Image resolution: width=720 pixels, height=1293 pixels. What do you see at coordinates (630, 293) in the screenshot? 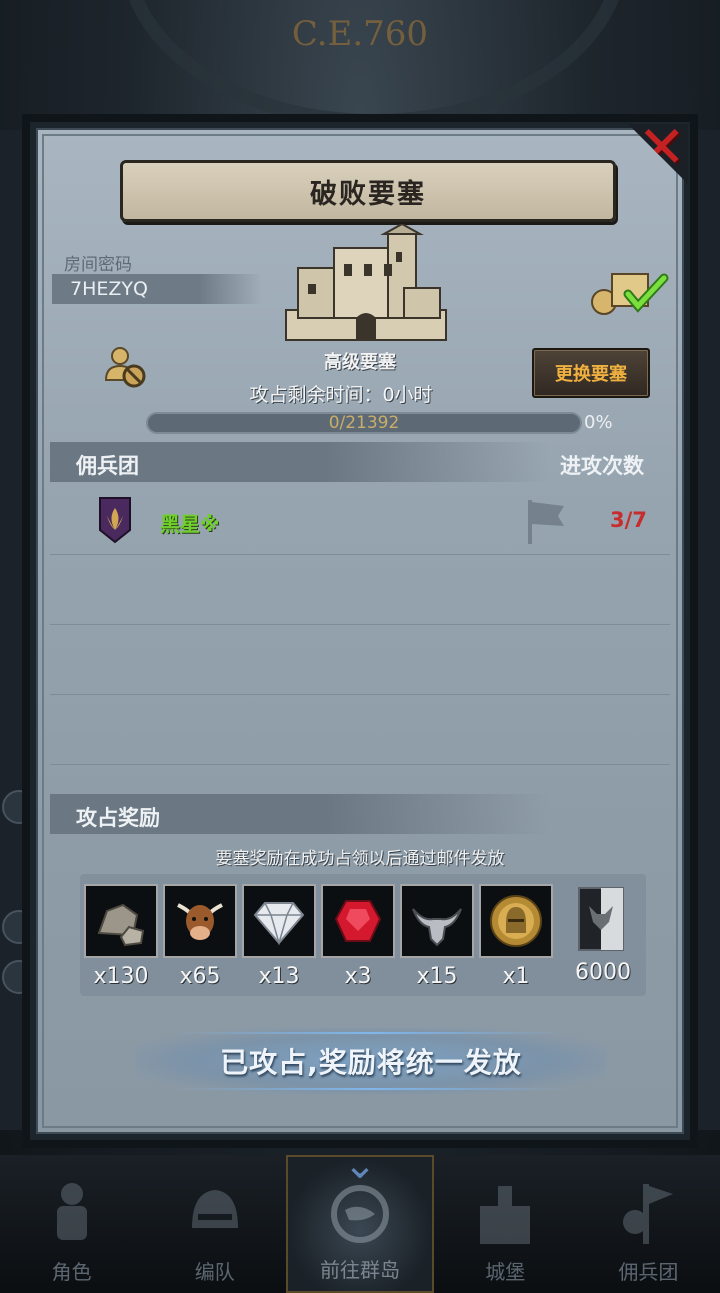
I see `reward-chest-icon` at bounding box center [630, 293].